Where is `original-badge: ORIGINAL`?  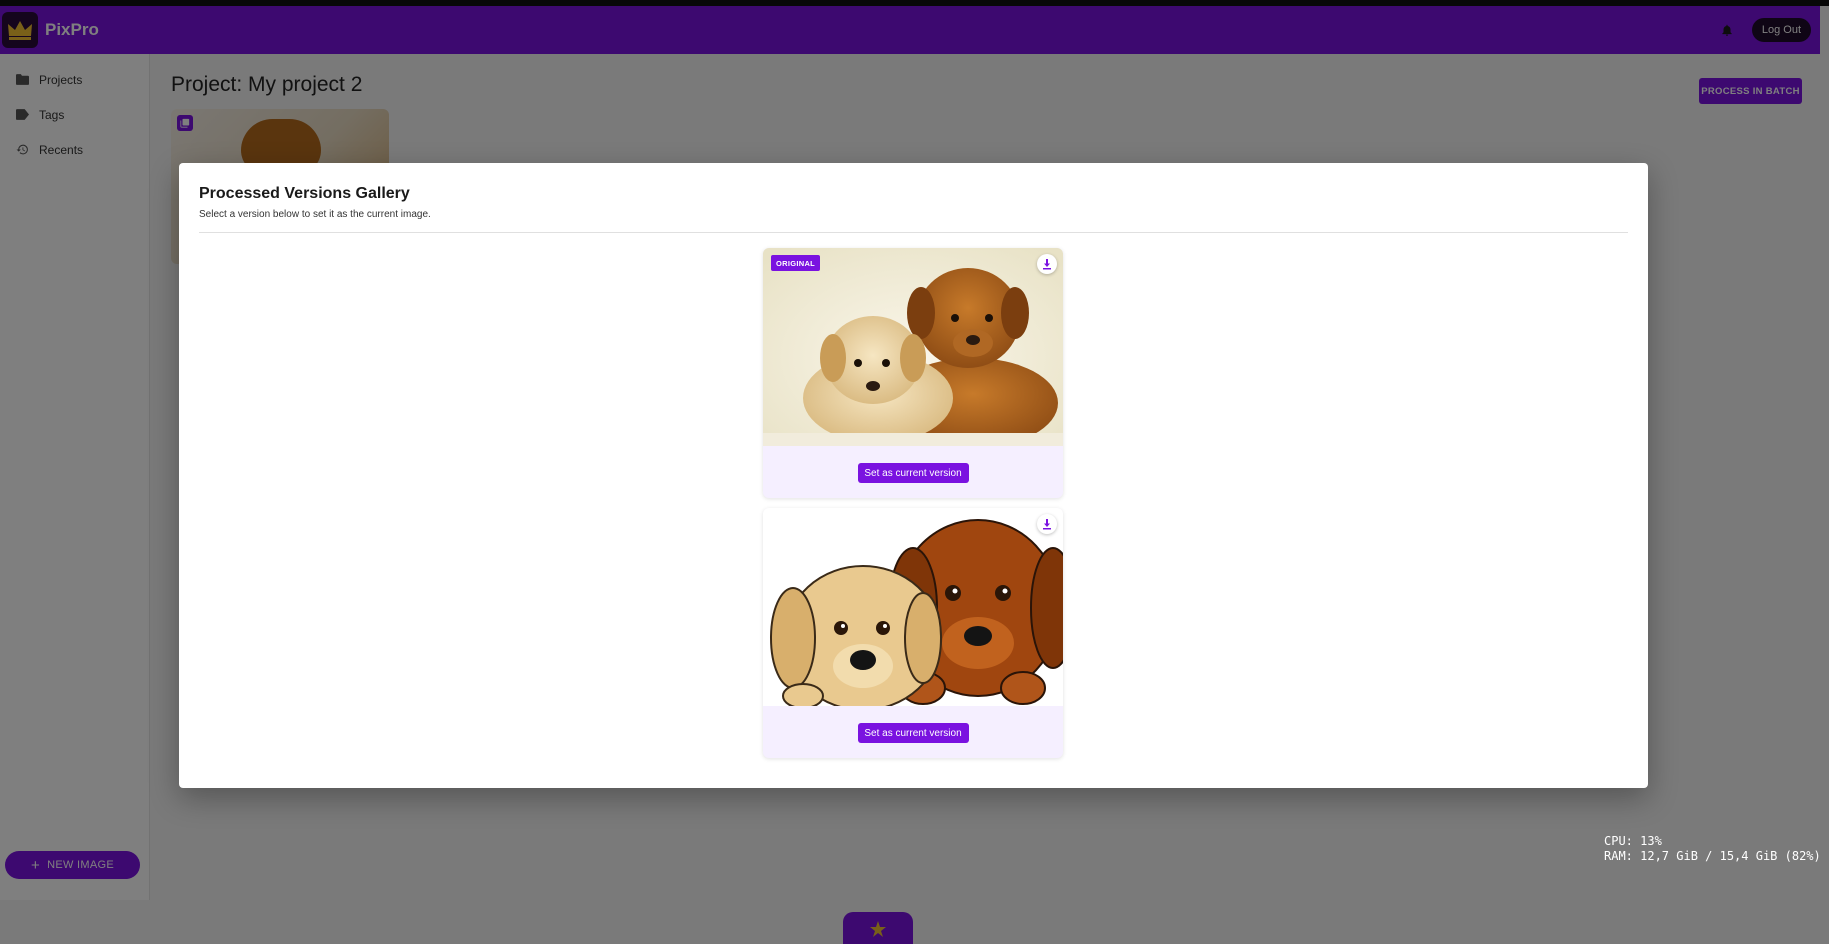 original-badge: ORIGINAL is located at coordinates (796, 263).